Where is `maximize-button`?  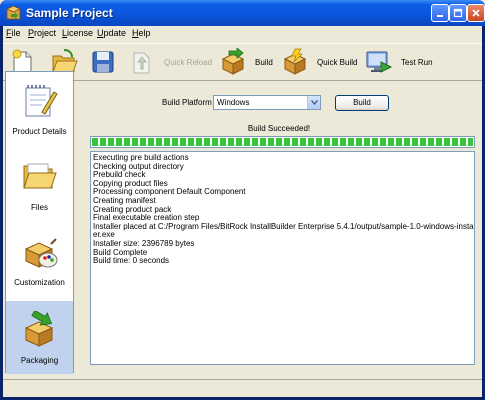
maximize-button is located at coordinates (458, 13).